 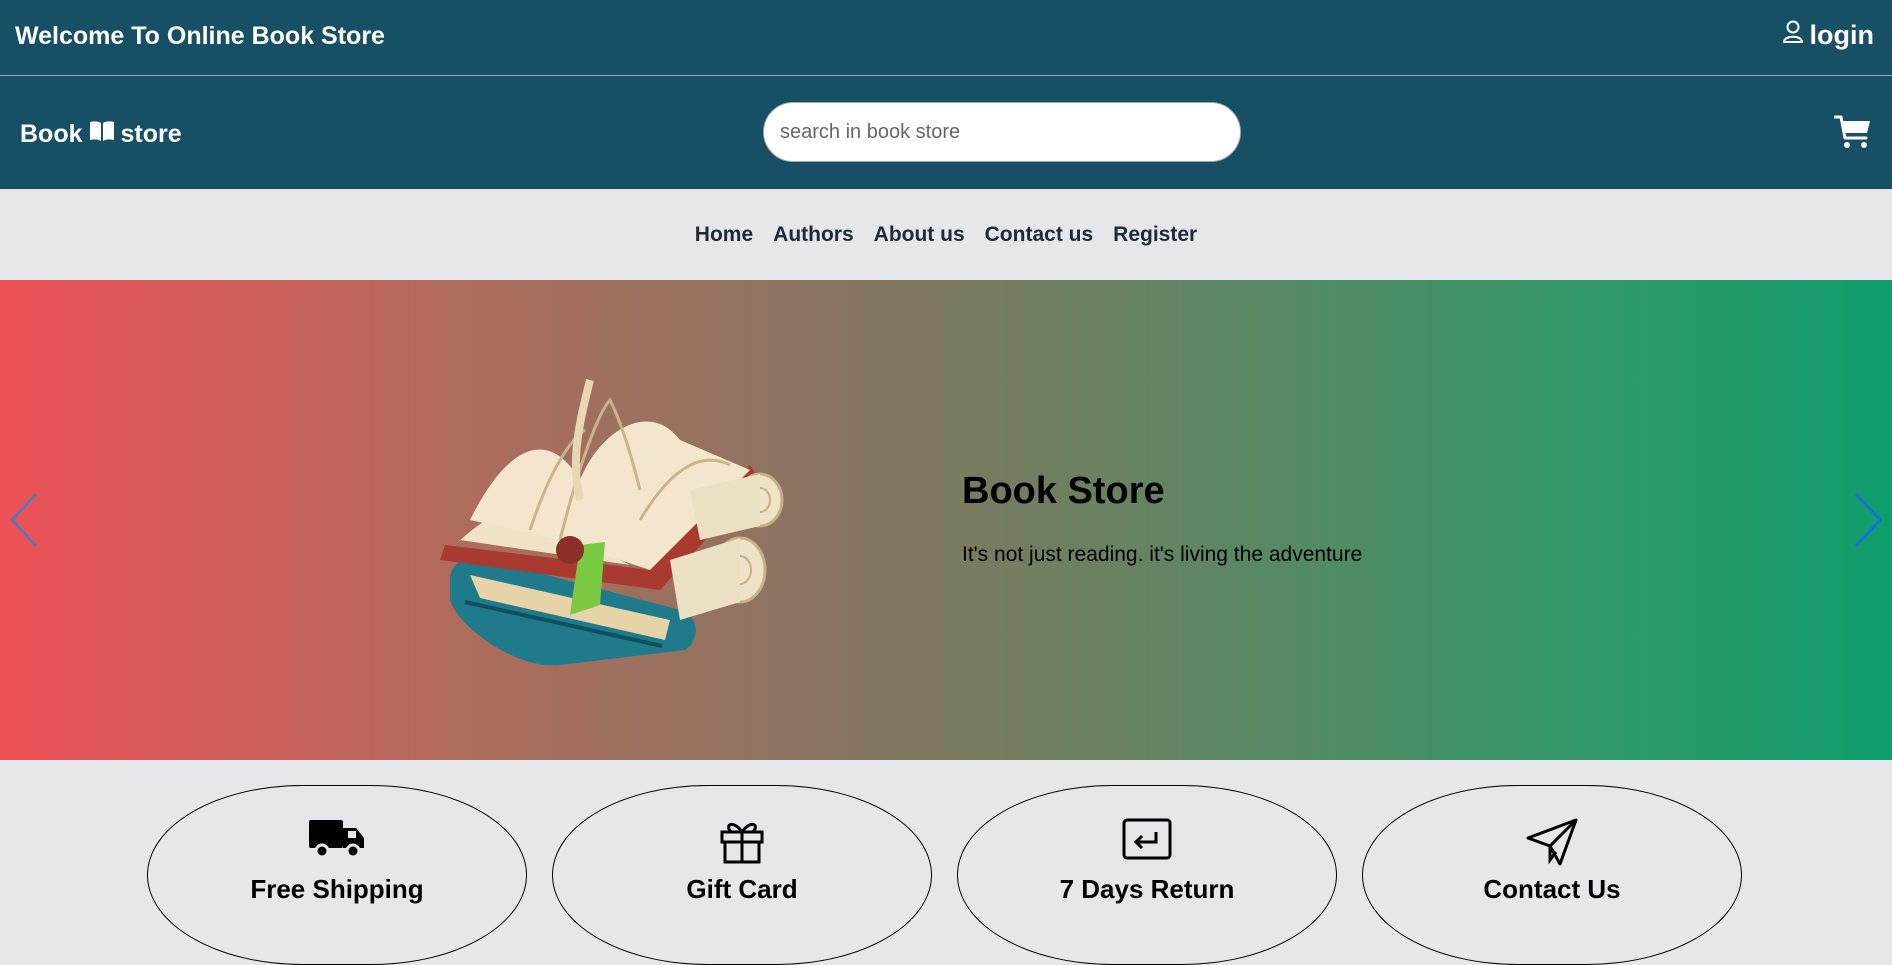 What do you see at coordinates (620, 522) in the screenshot?
I see `book-illustration` at bounding box center [620, 522].